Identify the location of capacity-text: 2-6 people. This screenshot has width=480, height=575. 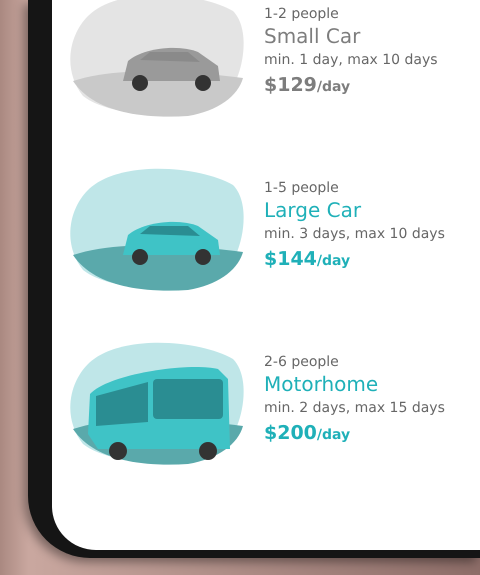
(302, 361).